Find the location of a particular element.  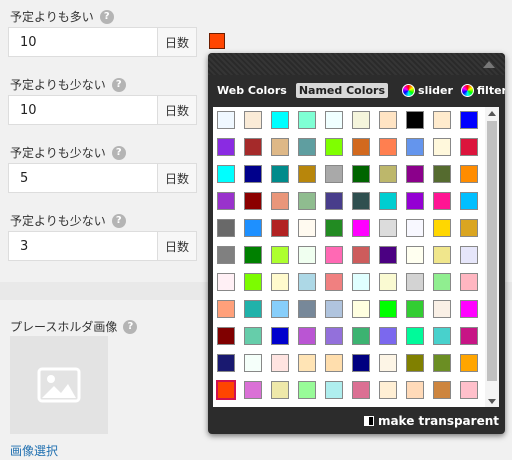

placeholder-image-preview is located at coordinates (59, 385).